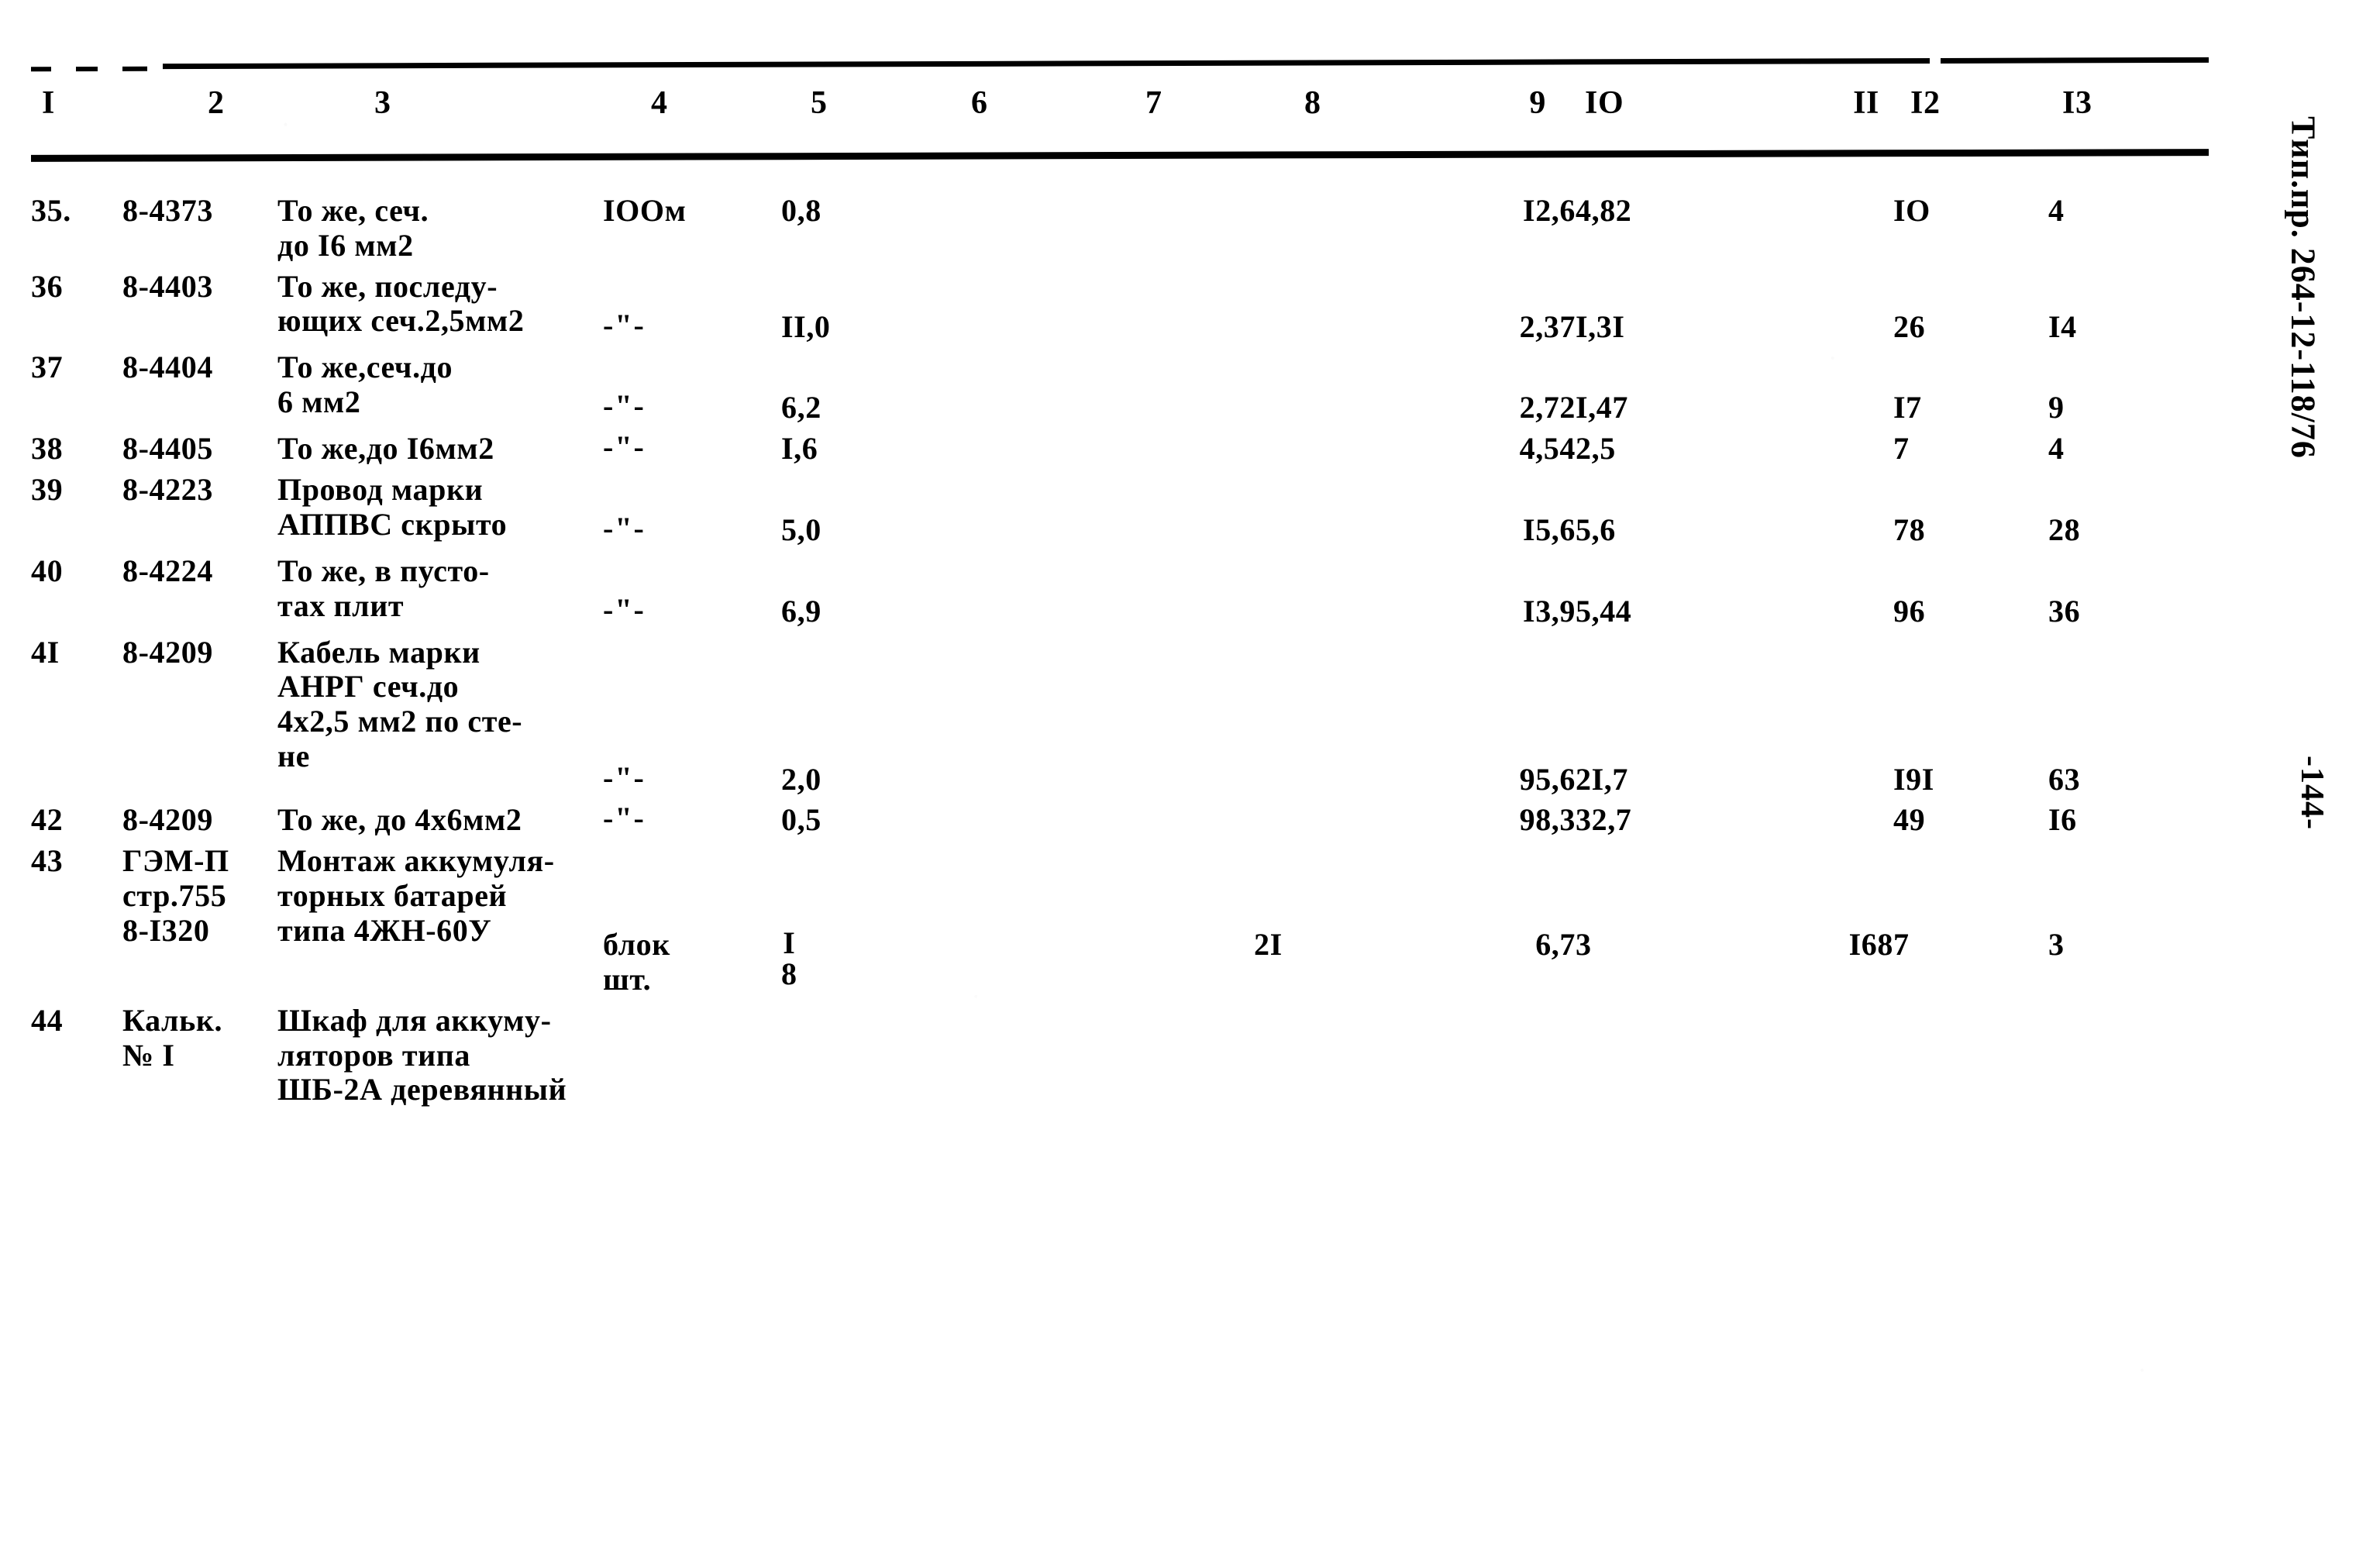 This screenshot has height=1557, width=2380. What do you see at coordinates (2063, 820) in the screenshot?
I see `cell-v13: I6` at bounding box center [2063, 820].